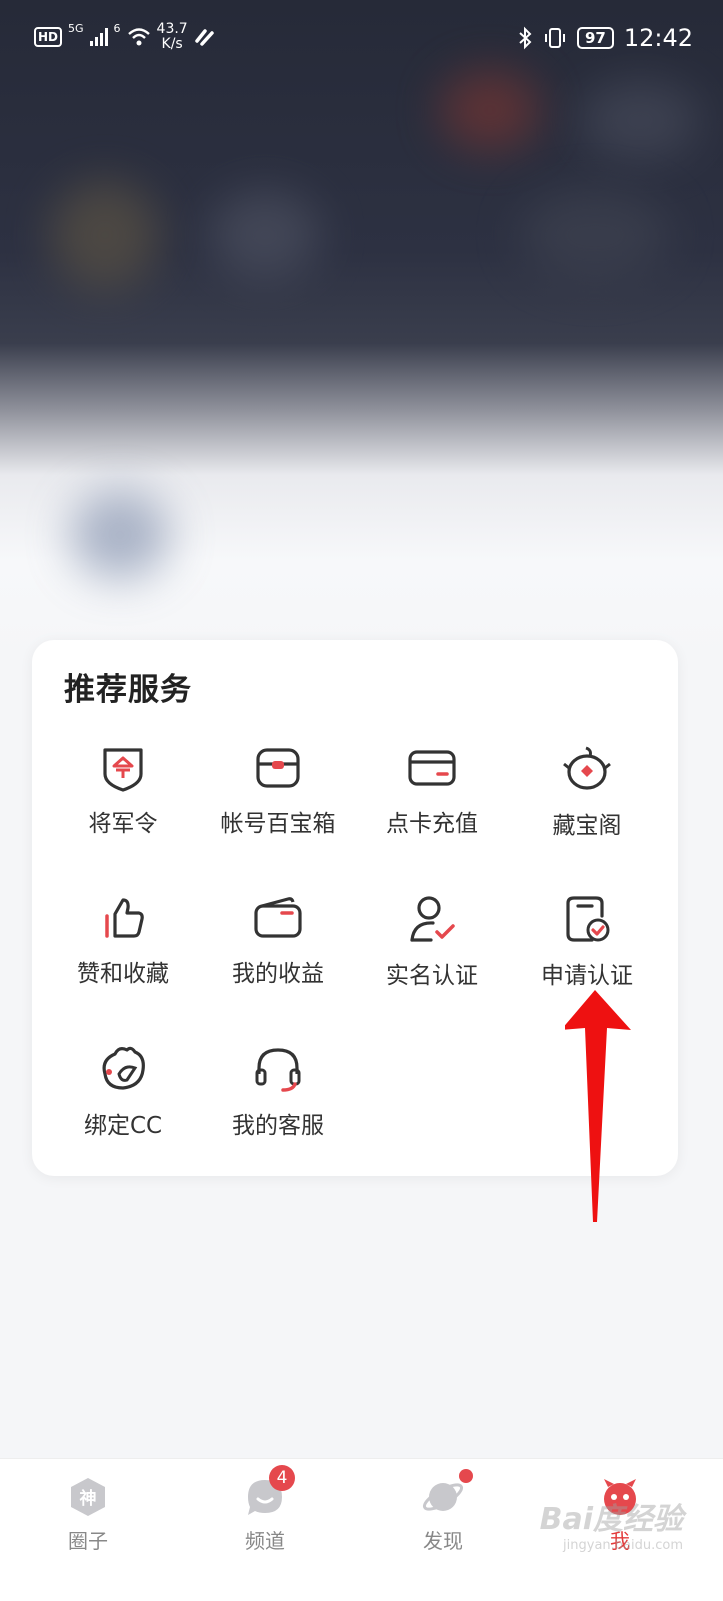 This screenshot has height=1601, width=723. What do you see at coordinates (598, 1106) in the screenshot?
I see `annotation-arrow` at bounding box center [598, 1106].